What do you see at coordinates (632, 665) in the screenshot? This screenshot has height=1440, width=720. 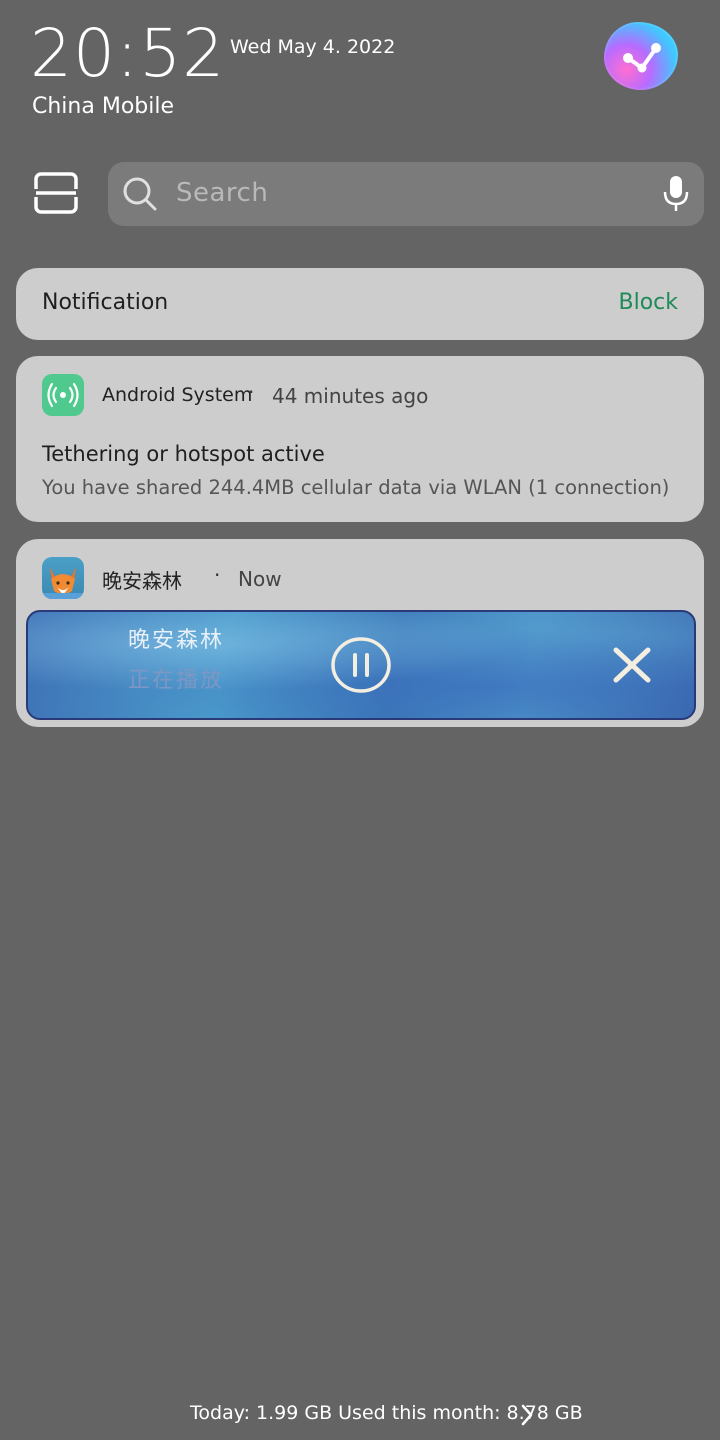 I see `close-button` at bounding box center [632, 665].